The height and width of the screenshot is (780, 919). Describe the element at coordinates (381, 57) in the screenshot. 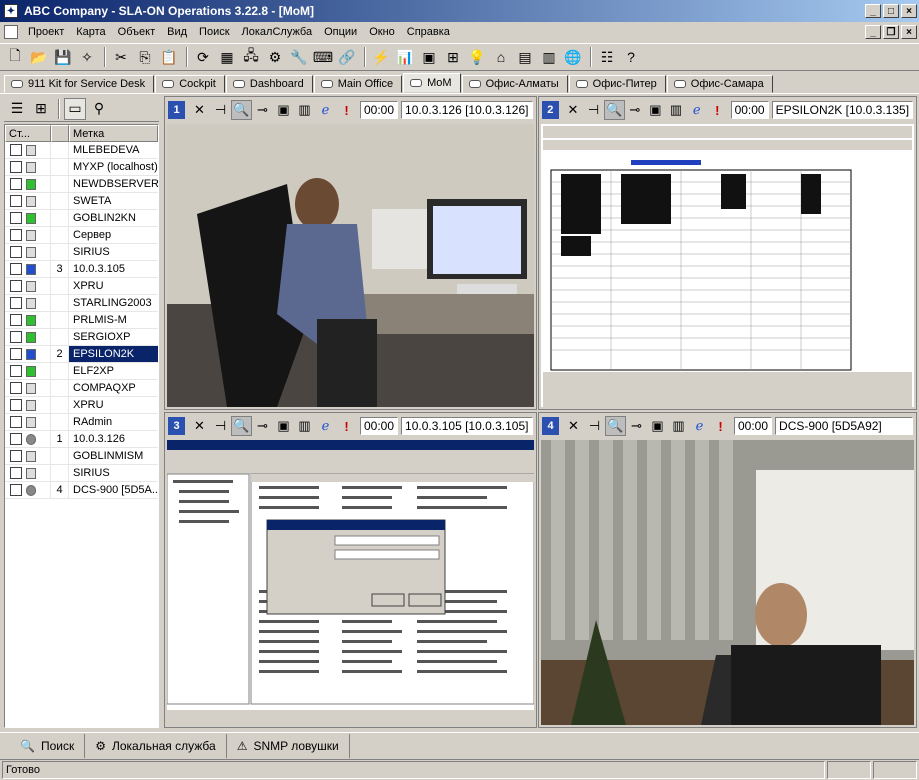

I see `connect-icon: ⚡` at that location.